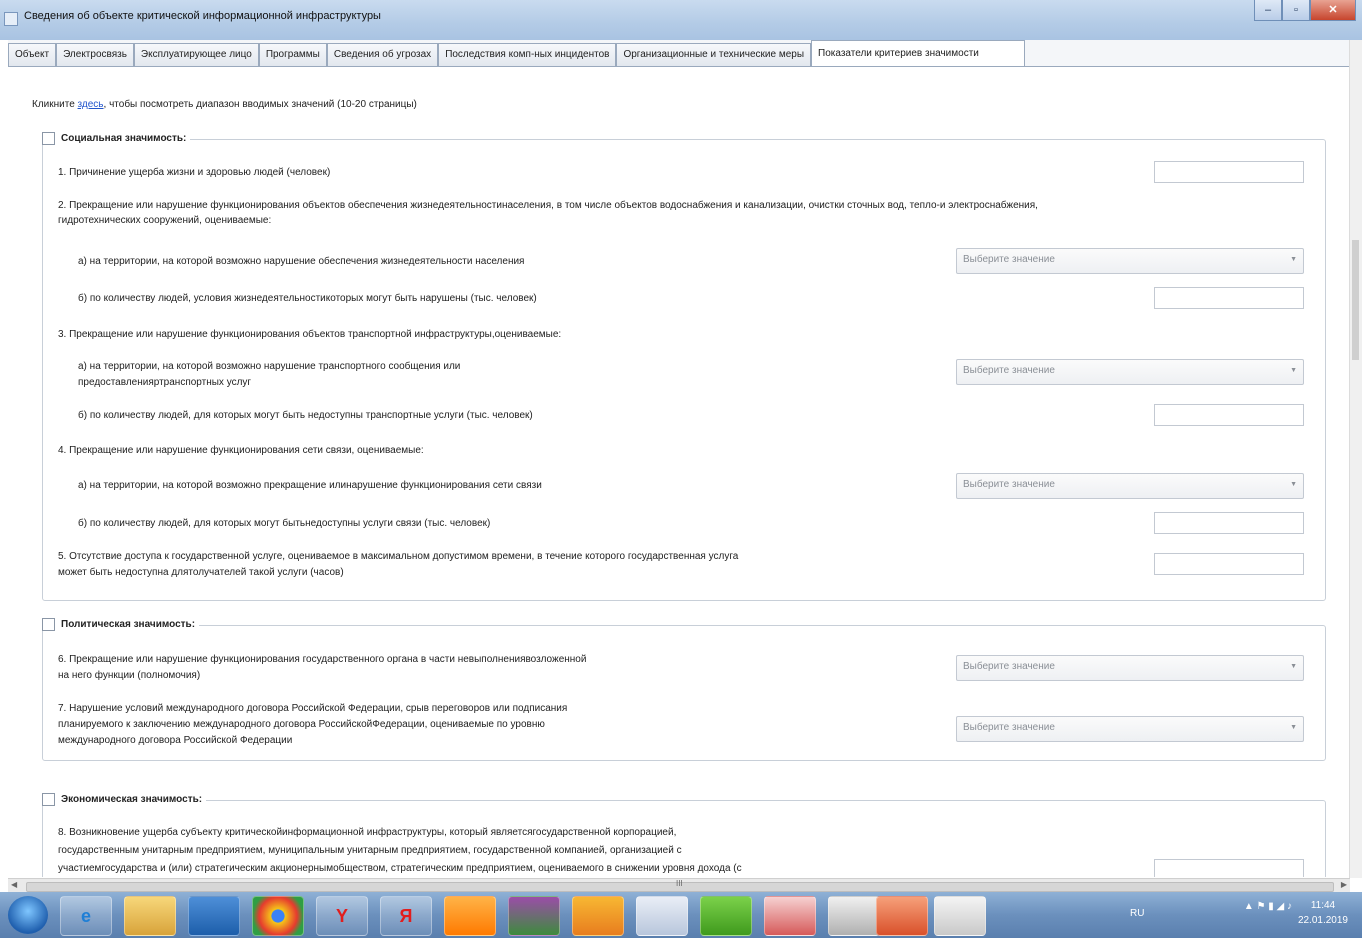 This screenshot has width=1362, height=938. What do you see at coordinates (598, 916) in the screenshot?
I see `taskbar-pdf-icon` at bounding box center [598, 916].